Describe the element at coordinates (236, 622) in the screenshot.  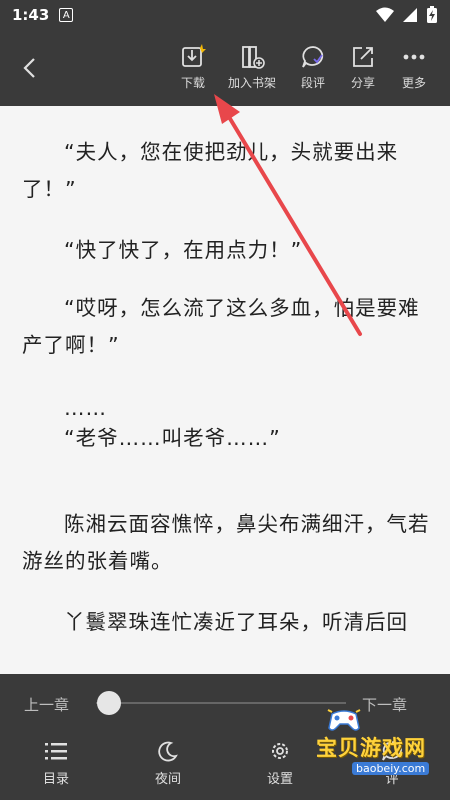
I see `paragraph: 丫鬟翠珠连忙凑近了耳朵，听清后回` at that location.